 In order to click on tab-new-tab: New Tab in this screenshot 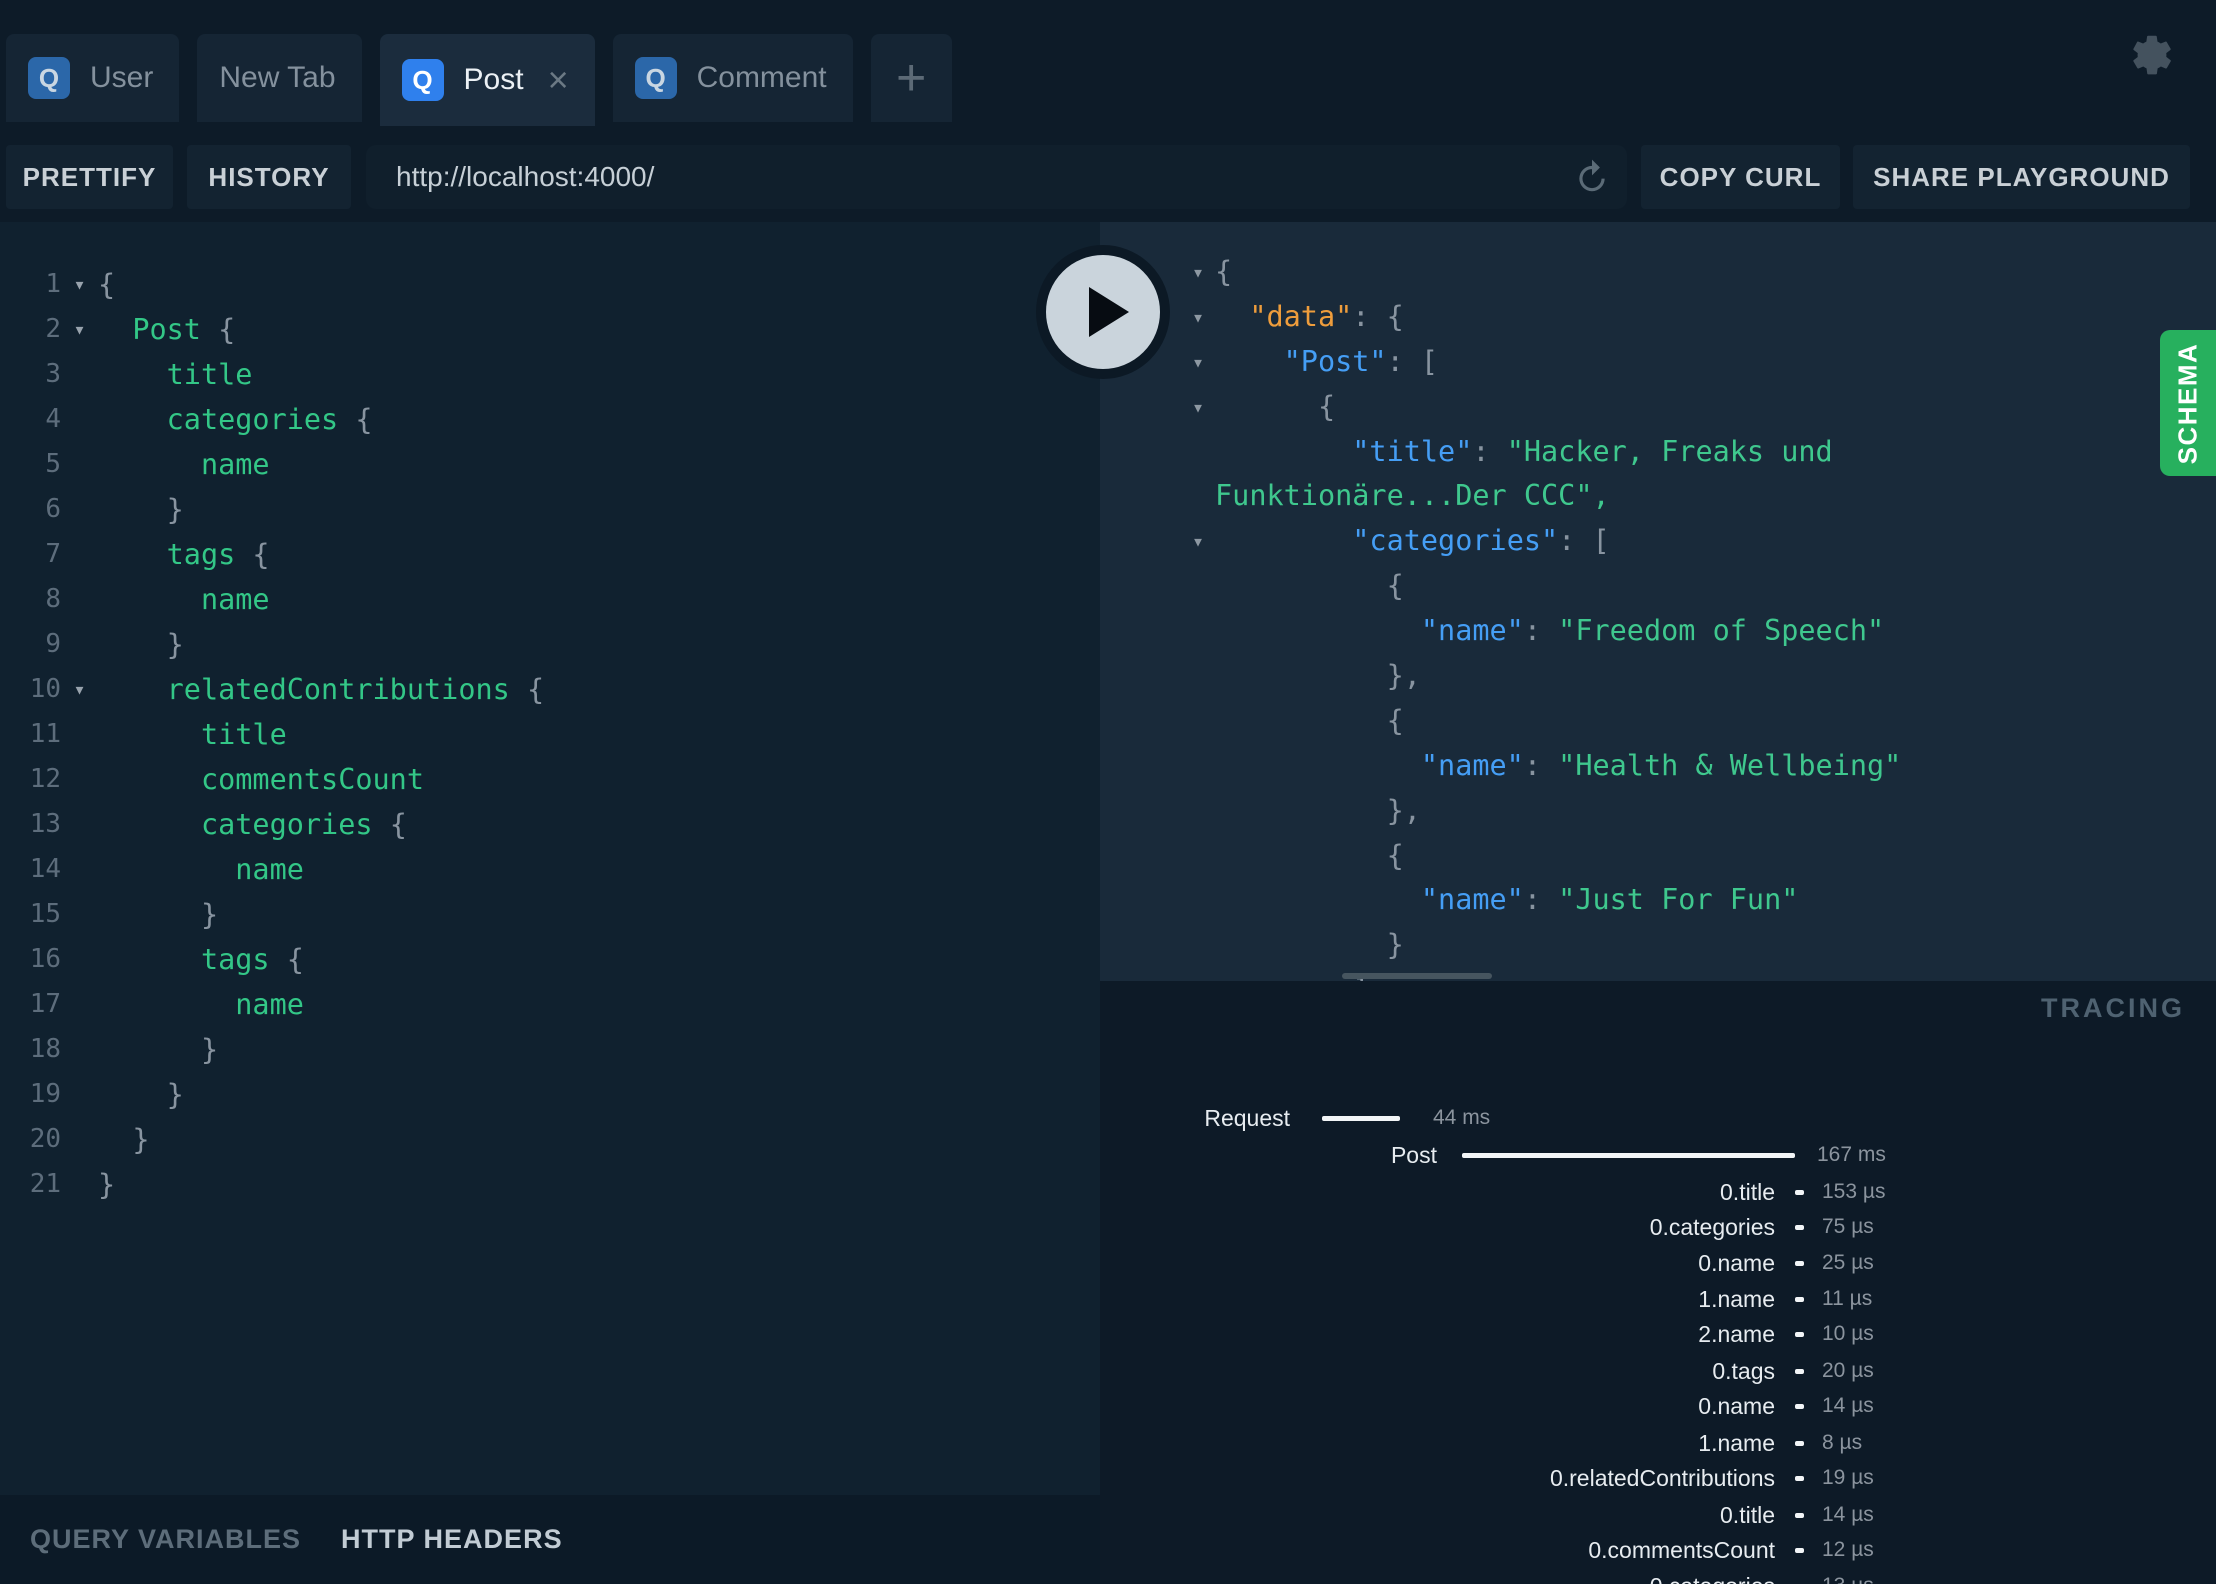, I will do `click(279, 78)`.